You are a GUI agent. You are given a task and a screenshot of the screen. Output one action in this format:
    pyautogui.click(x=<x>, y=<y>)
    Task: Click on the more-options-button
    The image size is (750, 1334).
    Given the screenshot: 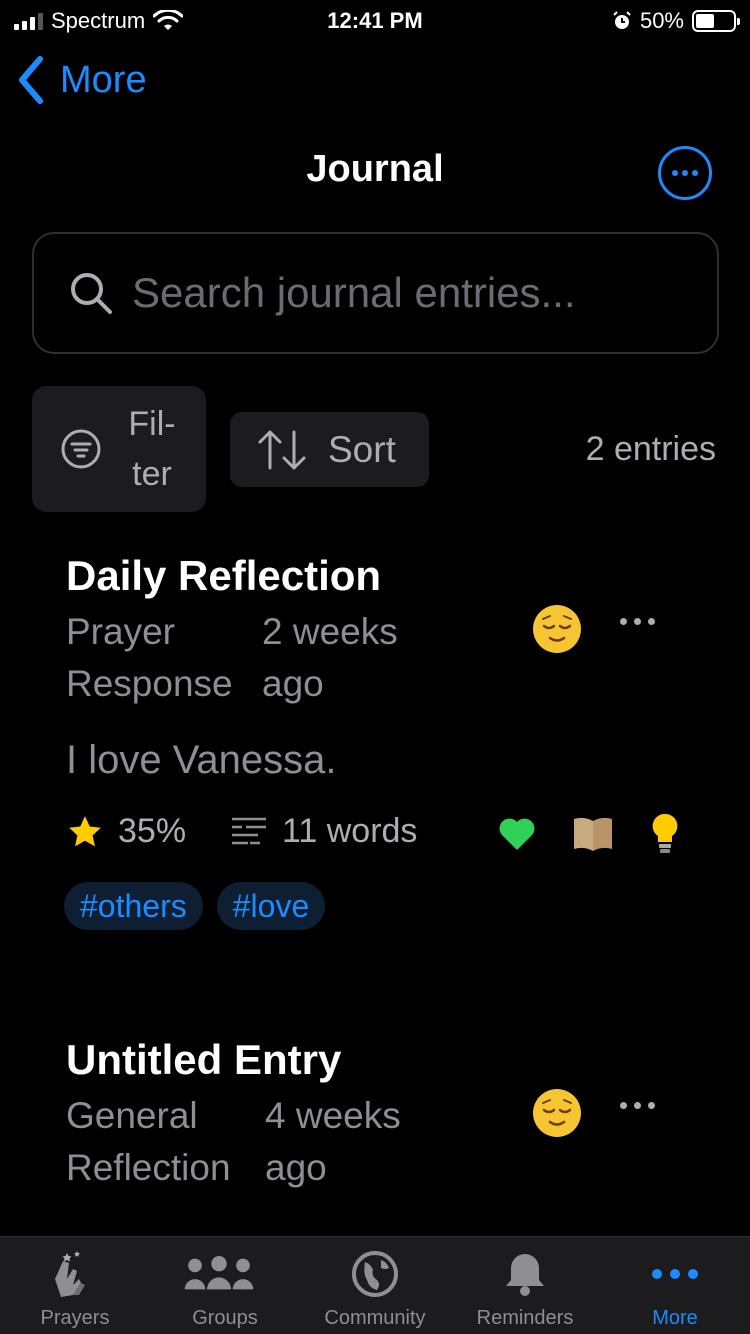 What is the action you would take?
    pyautogui.click(x=685, y=173)
    